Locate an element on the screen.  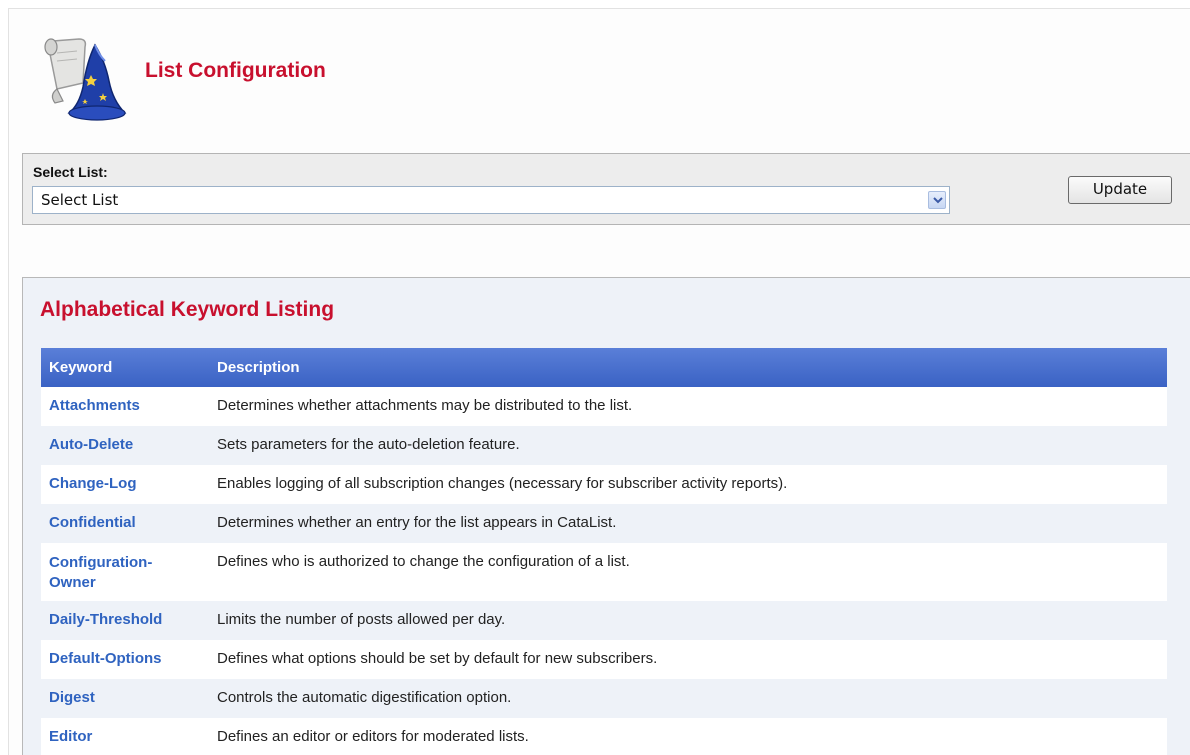
keyword-link-confidential: Confidential is located at coordinates (125, 523).